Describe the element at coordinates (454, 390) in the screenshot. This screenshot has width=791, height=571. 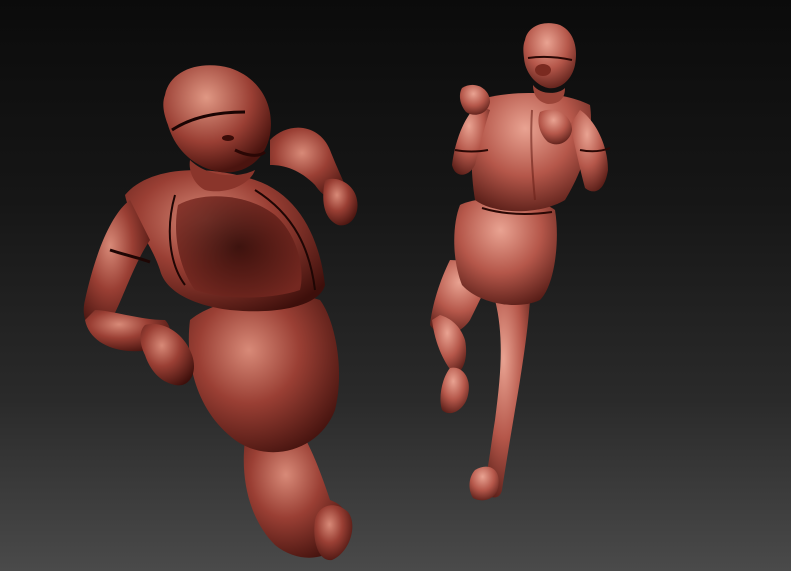
I see `right-figure-bent-foot` at that location.